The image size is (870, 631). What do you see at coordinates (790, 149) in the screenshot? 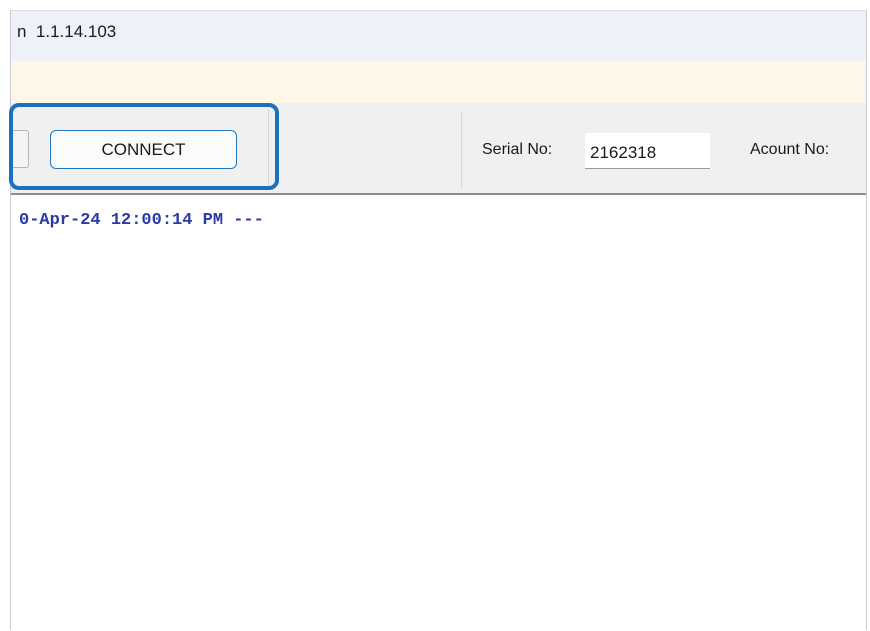
I see `account-number-label: Acount No:` at bounding box center [790, 149].